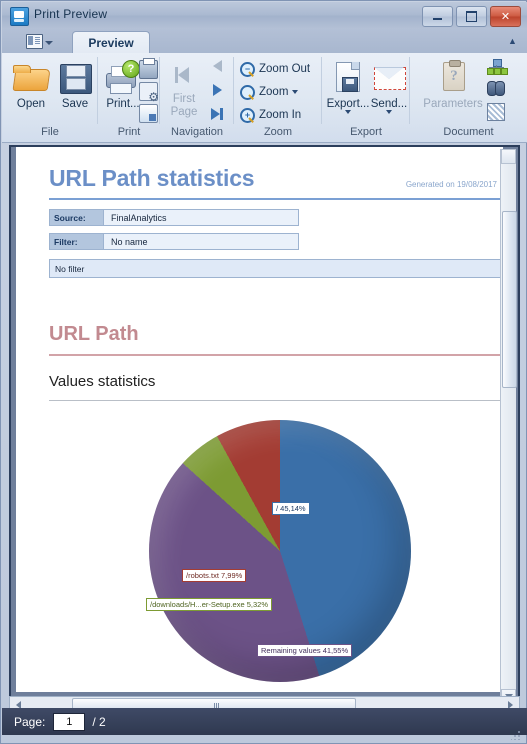 This screenshot has height=744, width=527. Describe the element at coordinates (31, 104) in the screenshot. I see `open-button-label: Open` at that location.